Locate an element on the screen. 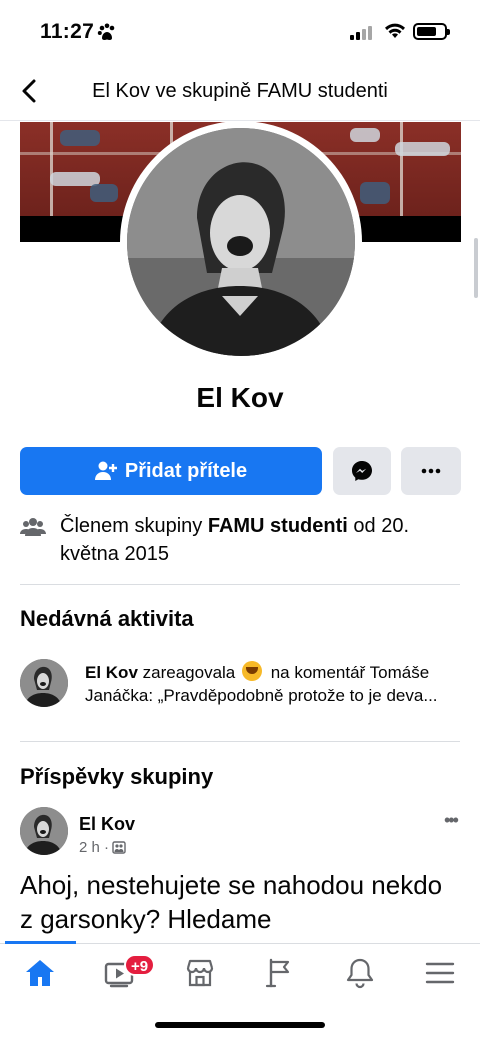  activity-verb: zareagovala is located at coordinates (188, 672).